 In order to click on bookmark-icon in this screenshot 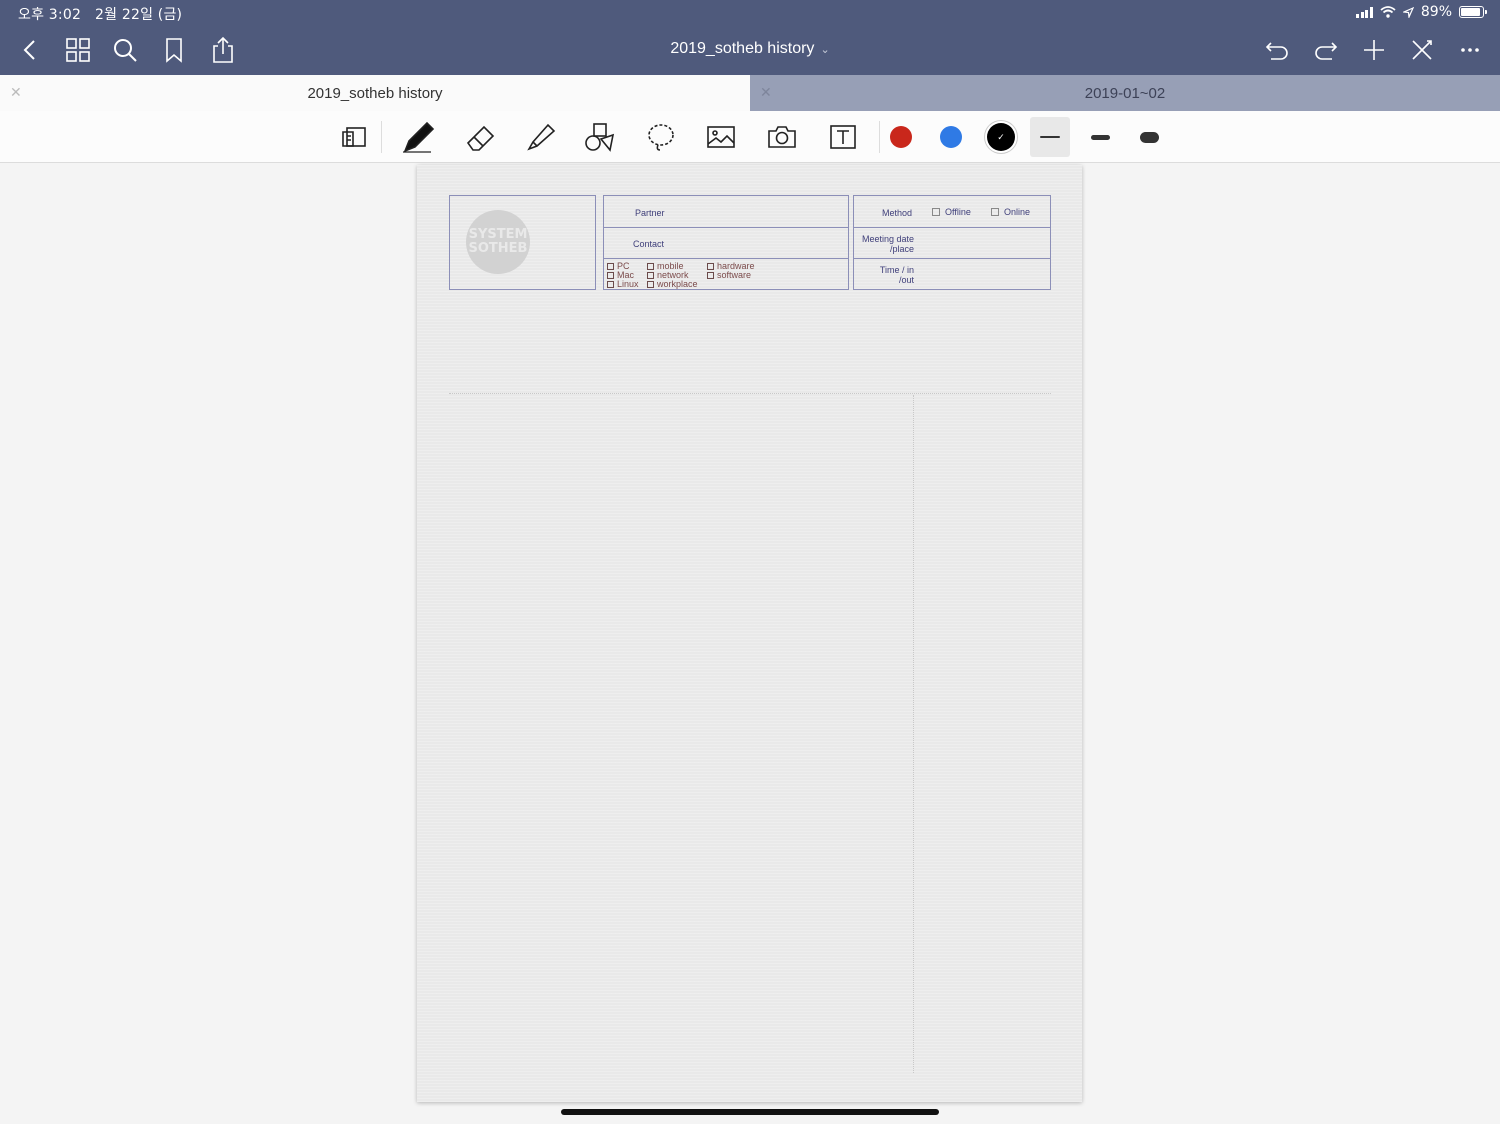, I will do `click(174, 50)`.